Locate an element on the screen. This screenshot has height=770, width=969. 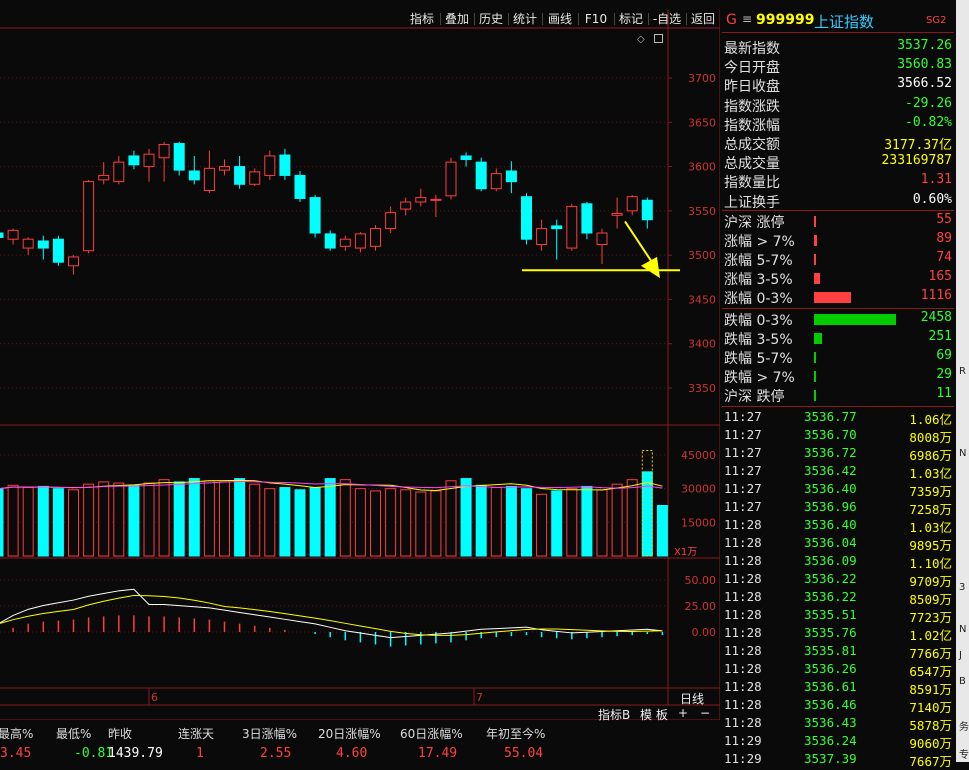
tick-row: 11:28 3536.22 9709万 is located at coordinates (838, 580).